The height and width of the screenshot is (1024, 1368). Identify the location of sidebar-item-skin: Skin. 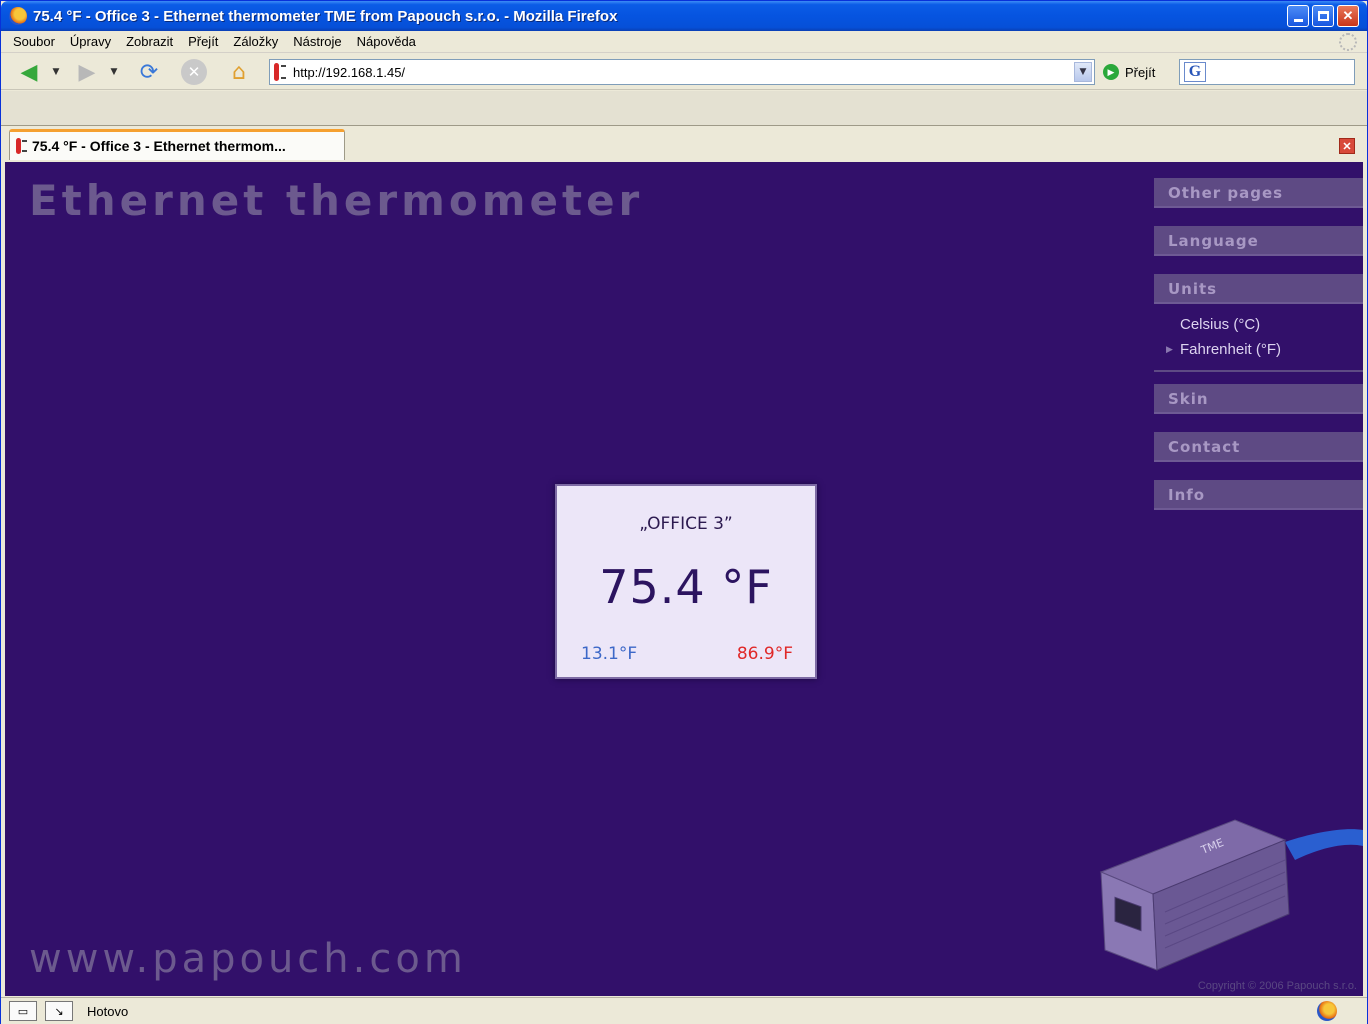
(1258, 399).